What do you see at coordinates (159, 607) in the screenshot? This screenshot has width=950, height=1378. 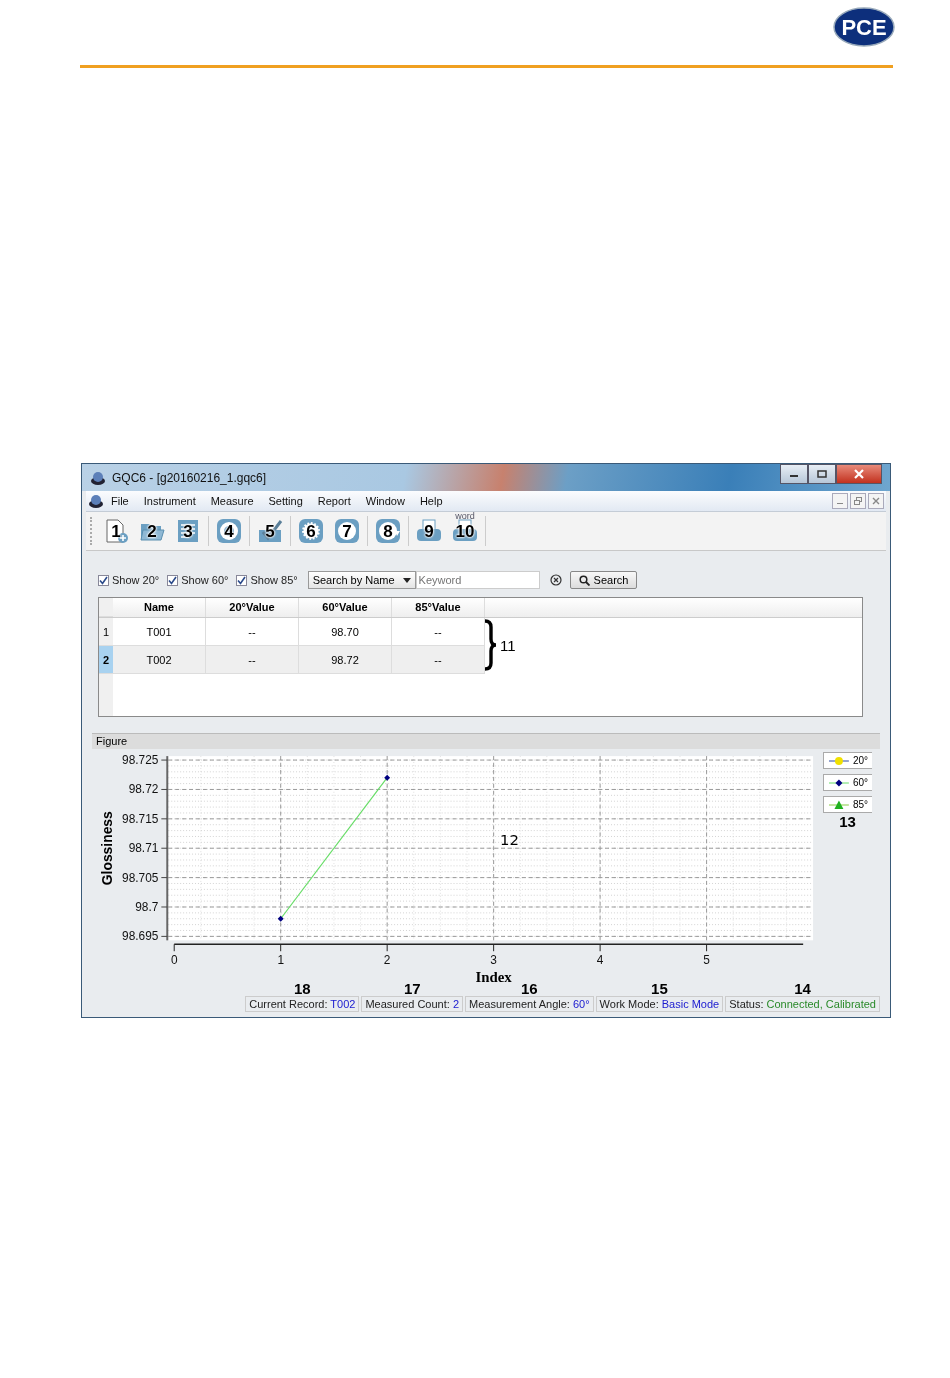 I see `column-header: Name` at bounding box center [159, 607].